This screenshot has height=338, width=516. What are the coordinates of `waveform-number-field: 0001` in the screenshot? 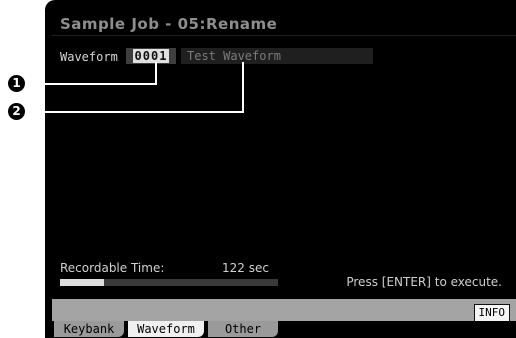 It's located at (151, 56).